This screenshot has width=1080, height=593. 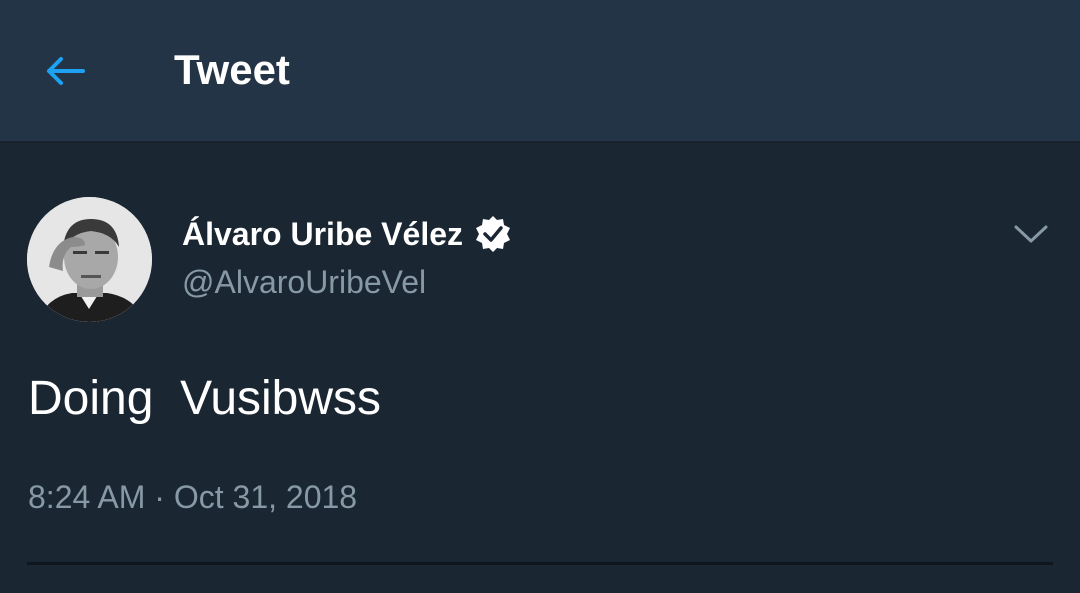 I want to click on tweet-timestamp: 8:24 AM · Oct 31, 2018, so click(x=192, y=497).